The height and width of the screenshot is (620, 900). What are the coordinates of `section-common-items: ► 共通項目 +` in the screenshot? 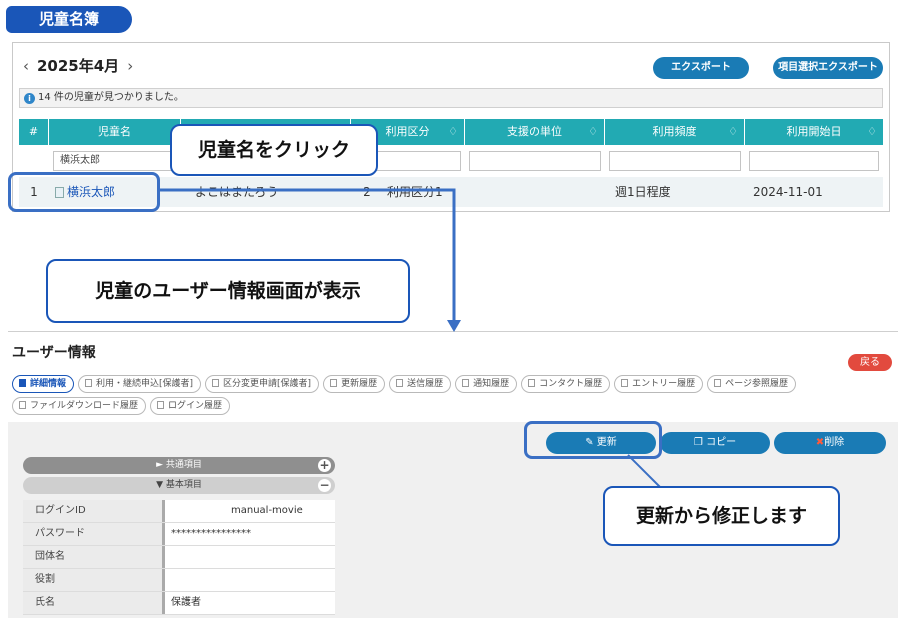 It's located at (179, 465).